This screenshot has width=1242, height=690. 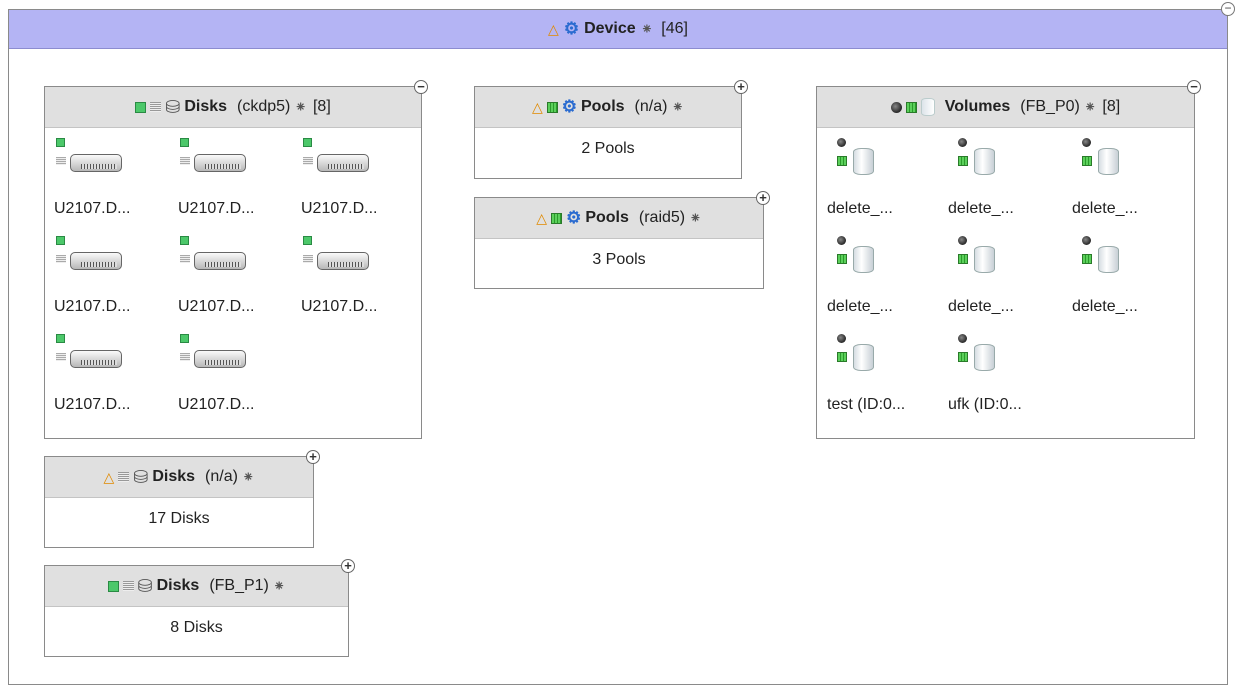 I want to click on group-header: ⛁ Disks (FB_P1) ⁕, so click(x=196, y=586).